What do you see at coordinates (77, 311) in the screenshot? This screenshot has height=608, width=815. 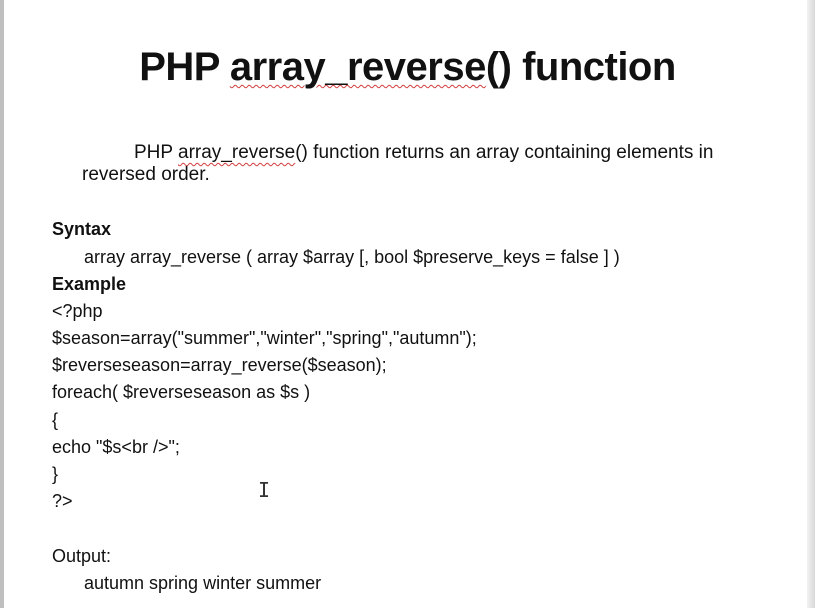 I see `code-line-1: <?php` at bounding box center [77, 311].